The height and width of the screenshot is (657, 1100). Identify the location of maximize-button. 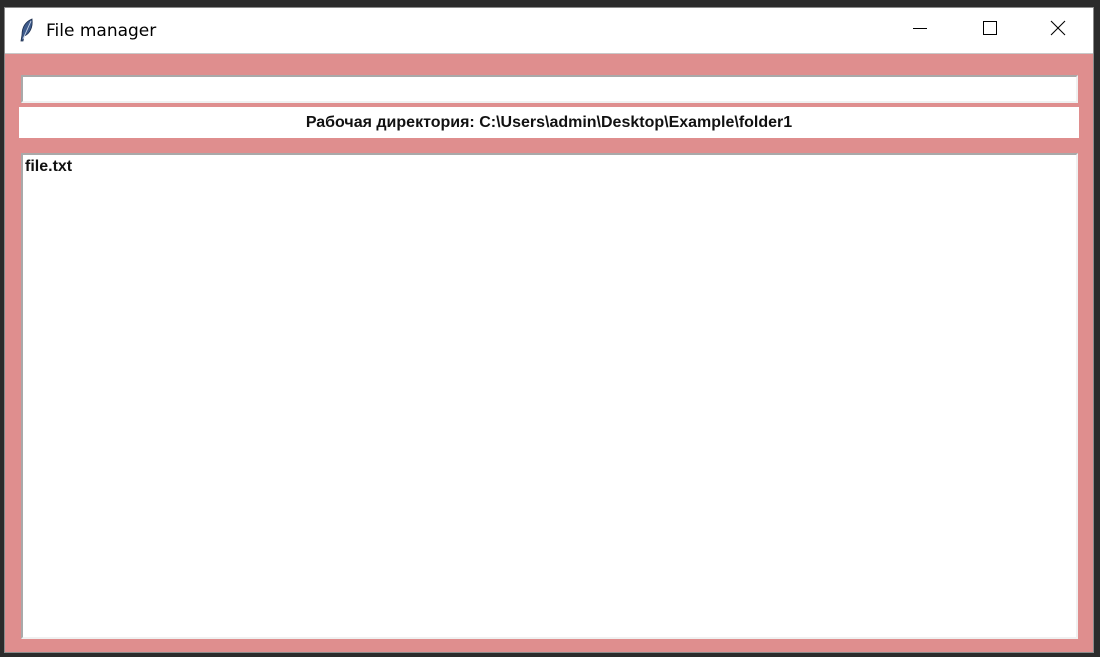
(990, 30).